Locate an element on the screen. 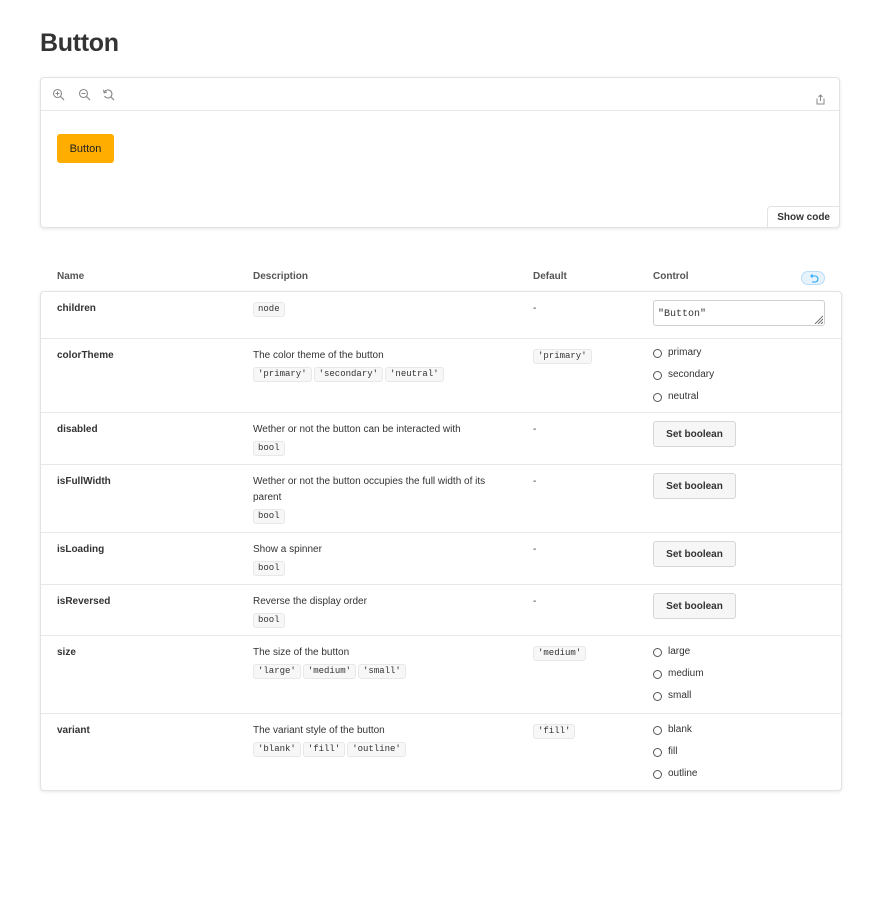 This screenshot has height=900, width=890. prop-control: large medium small is located at coordinates (678, 674).